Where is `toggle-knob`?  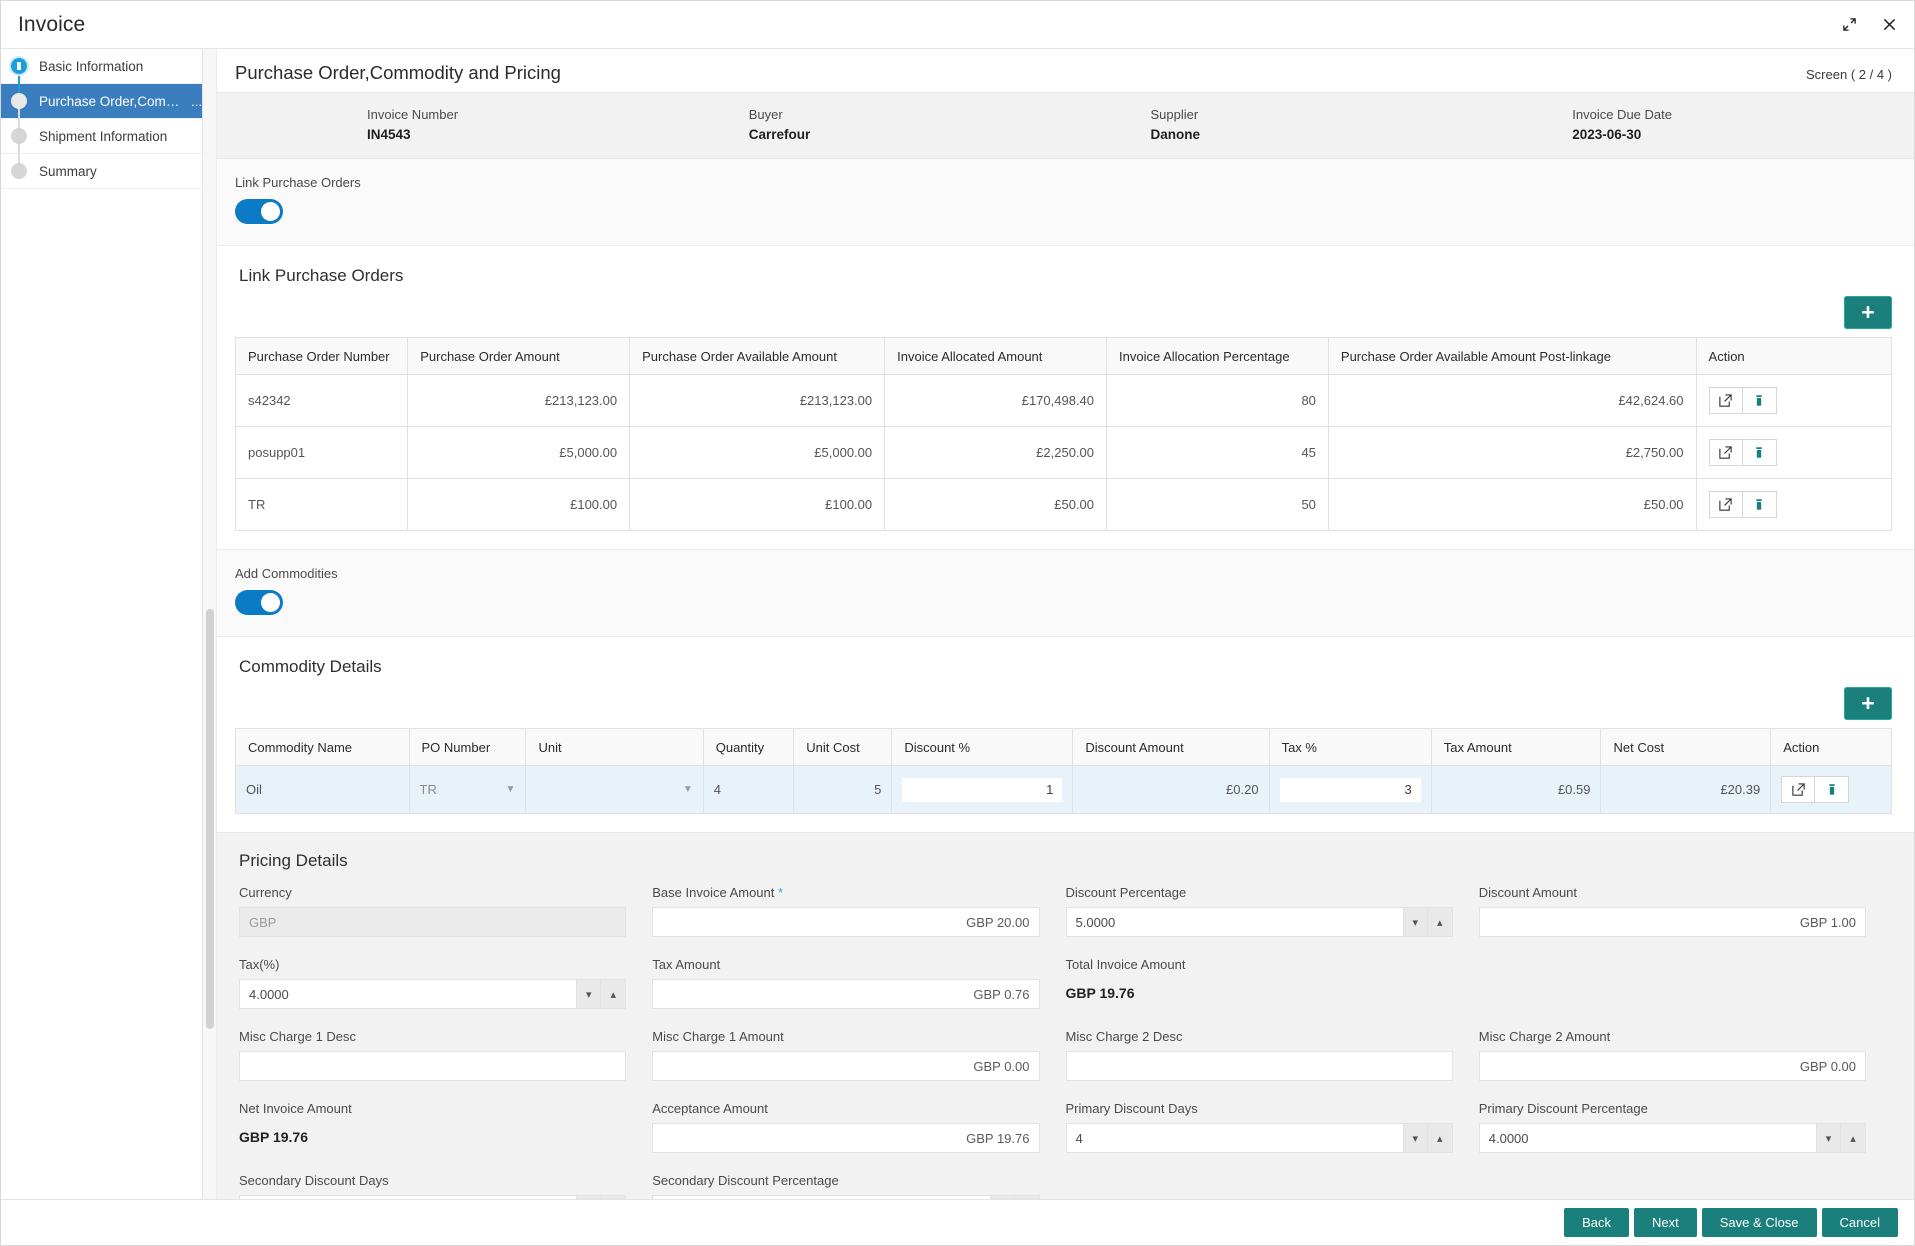
toggle-knob is located at coordinates (270, 211).